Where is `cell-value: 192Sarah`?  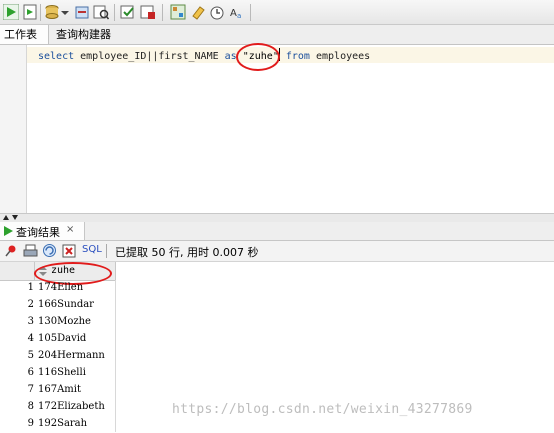
cell-value: 192Sarah is located at coordinates (62, 423).